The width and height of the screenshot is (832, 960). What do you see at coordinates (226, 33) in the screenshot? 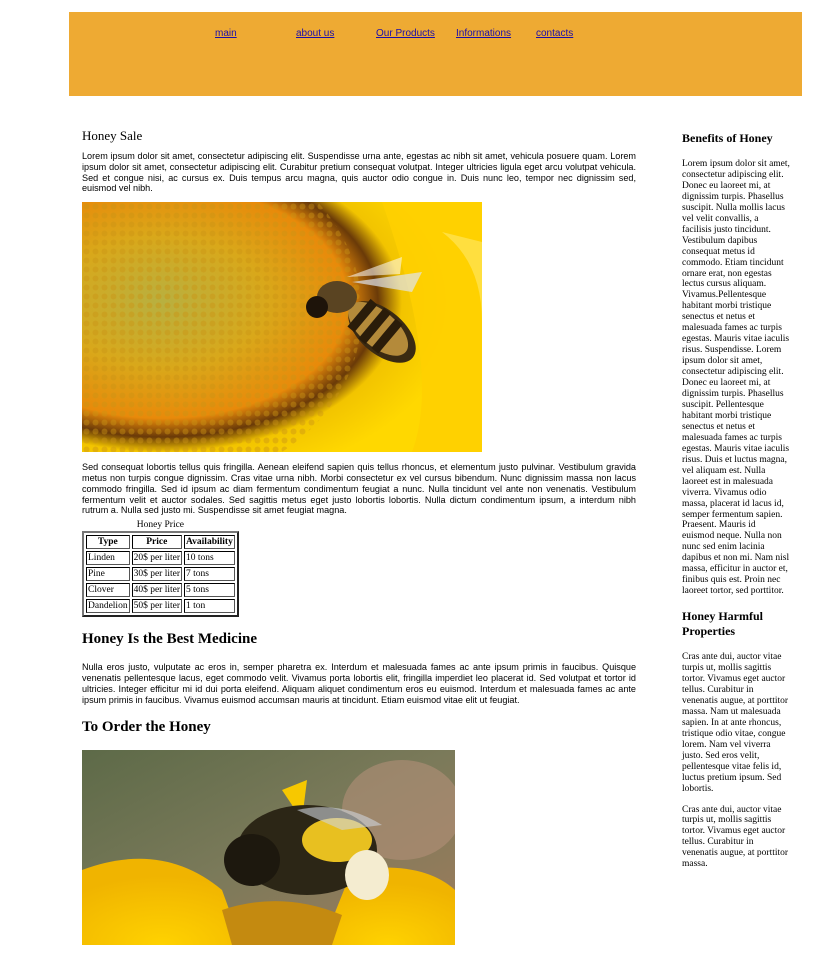
I see `nav-link-main: main` at bounding box center [226, 33].